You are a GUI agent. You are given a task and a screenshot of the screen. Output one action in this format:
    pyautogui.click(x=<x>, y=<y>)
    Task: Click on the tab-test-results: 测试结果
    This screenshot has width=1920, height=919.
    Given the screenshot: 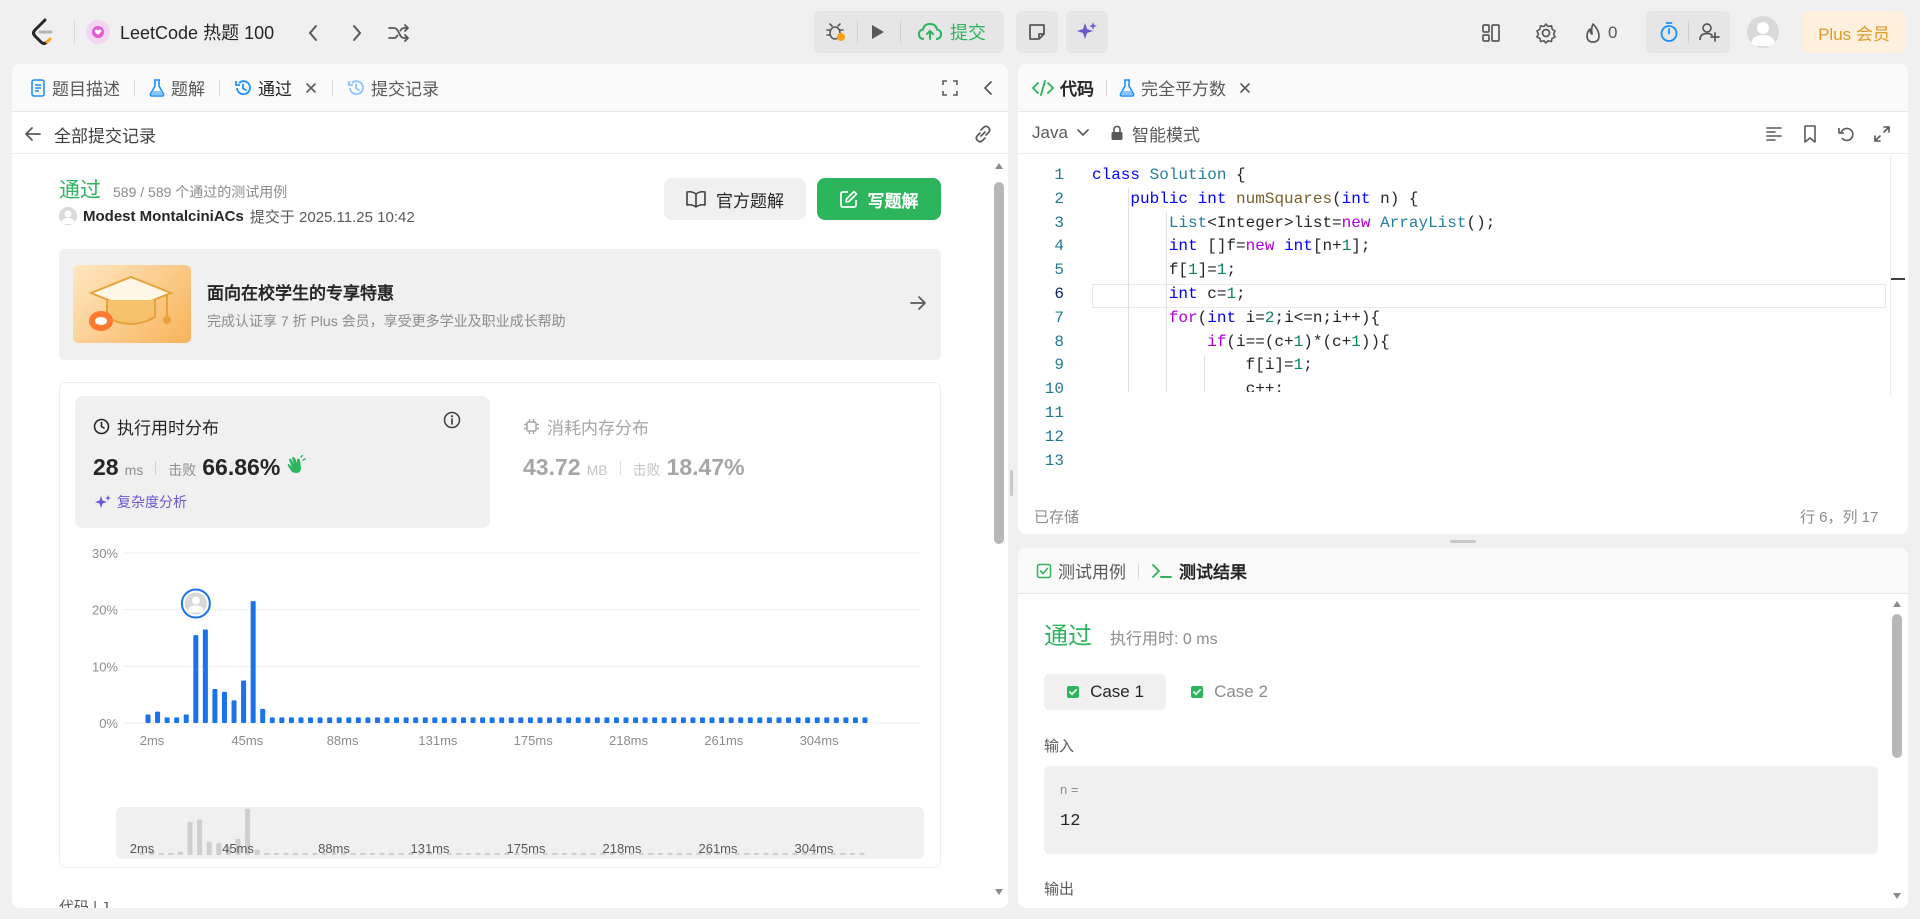 What is the action you would take?
    pyautogui.click(x=1199, y=570)
    